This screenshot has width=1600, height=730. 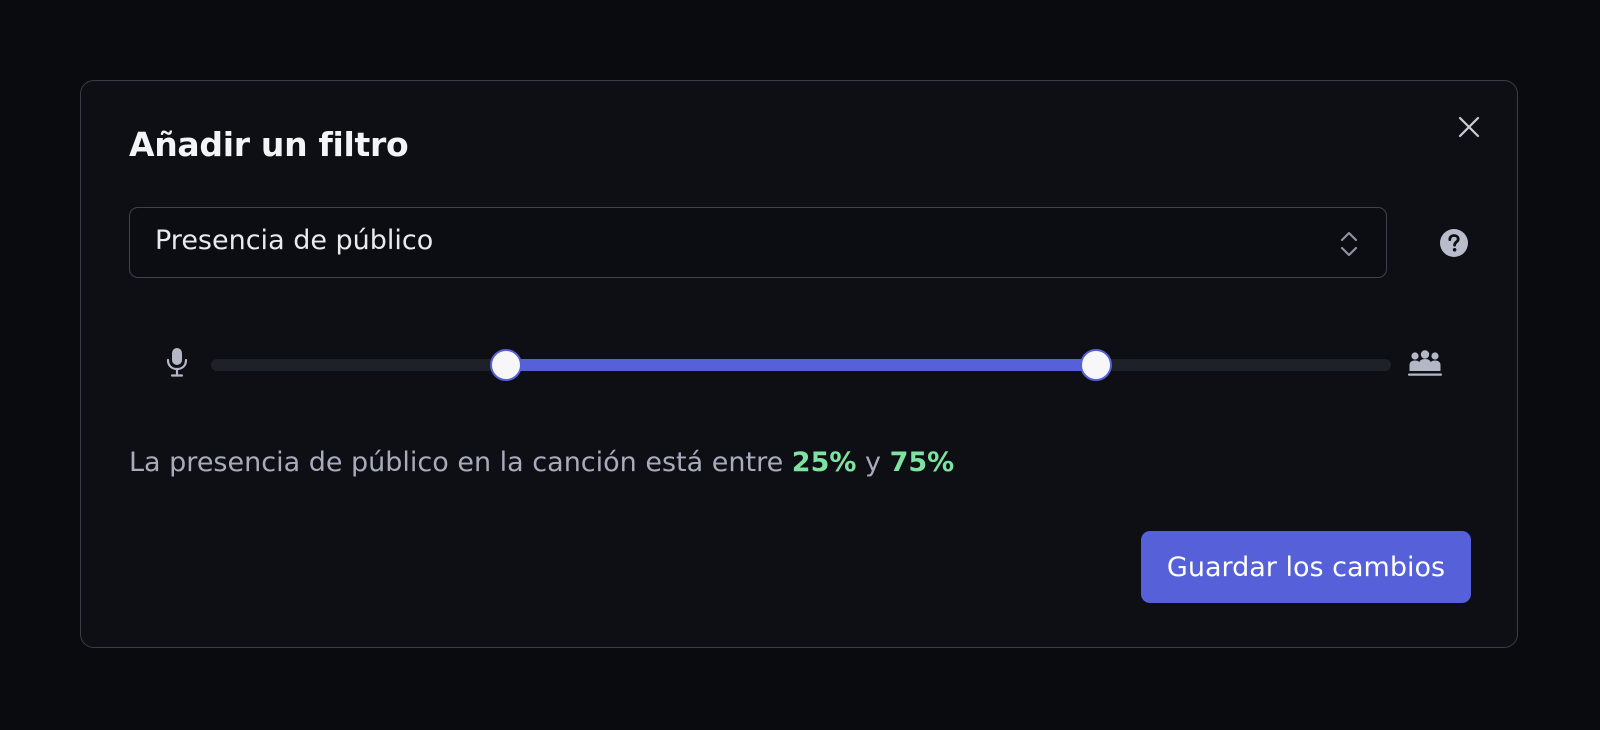 What do you see at coordinates (1306, 567) in the screenshot?
I see `save-changes-button: Guardar los cambios` at bounding box center [1306, 567].